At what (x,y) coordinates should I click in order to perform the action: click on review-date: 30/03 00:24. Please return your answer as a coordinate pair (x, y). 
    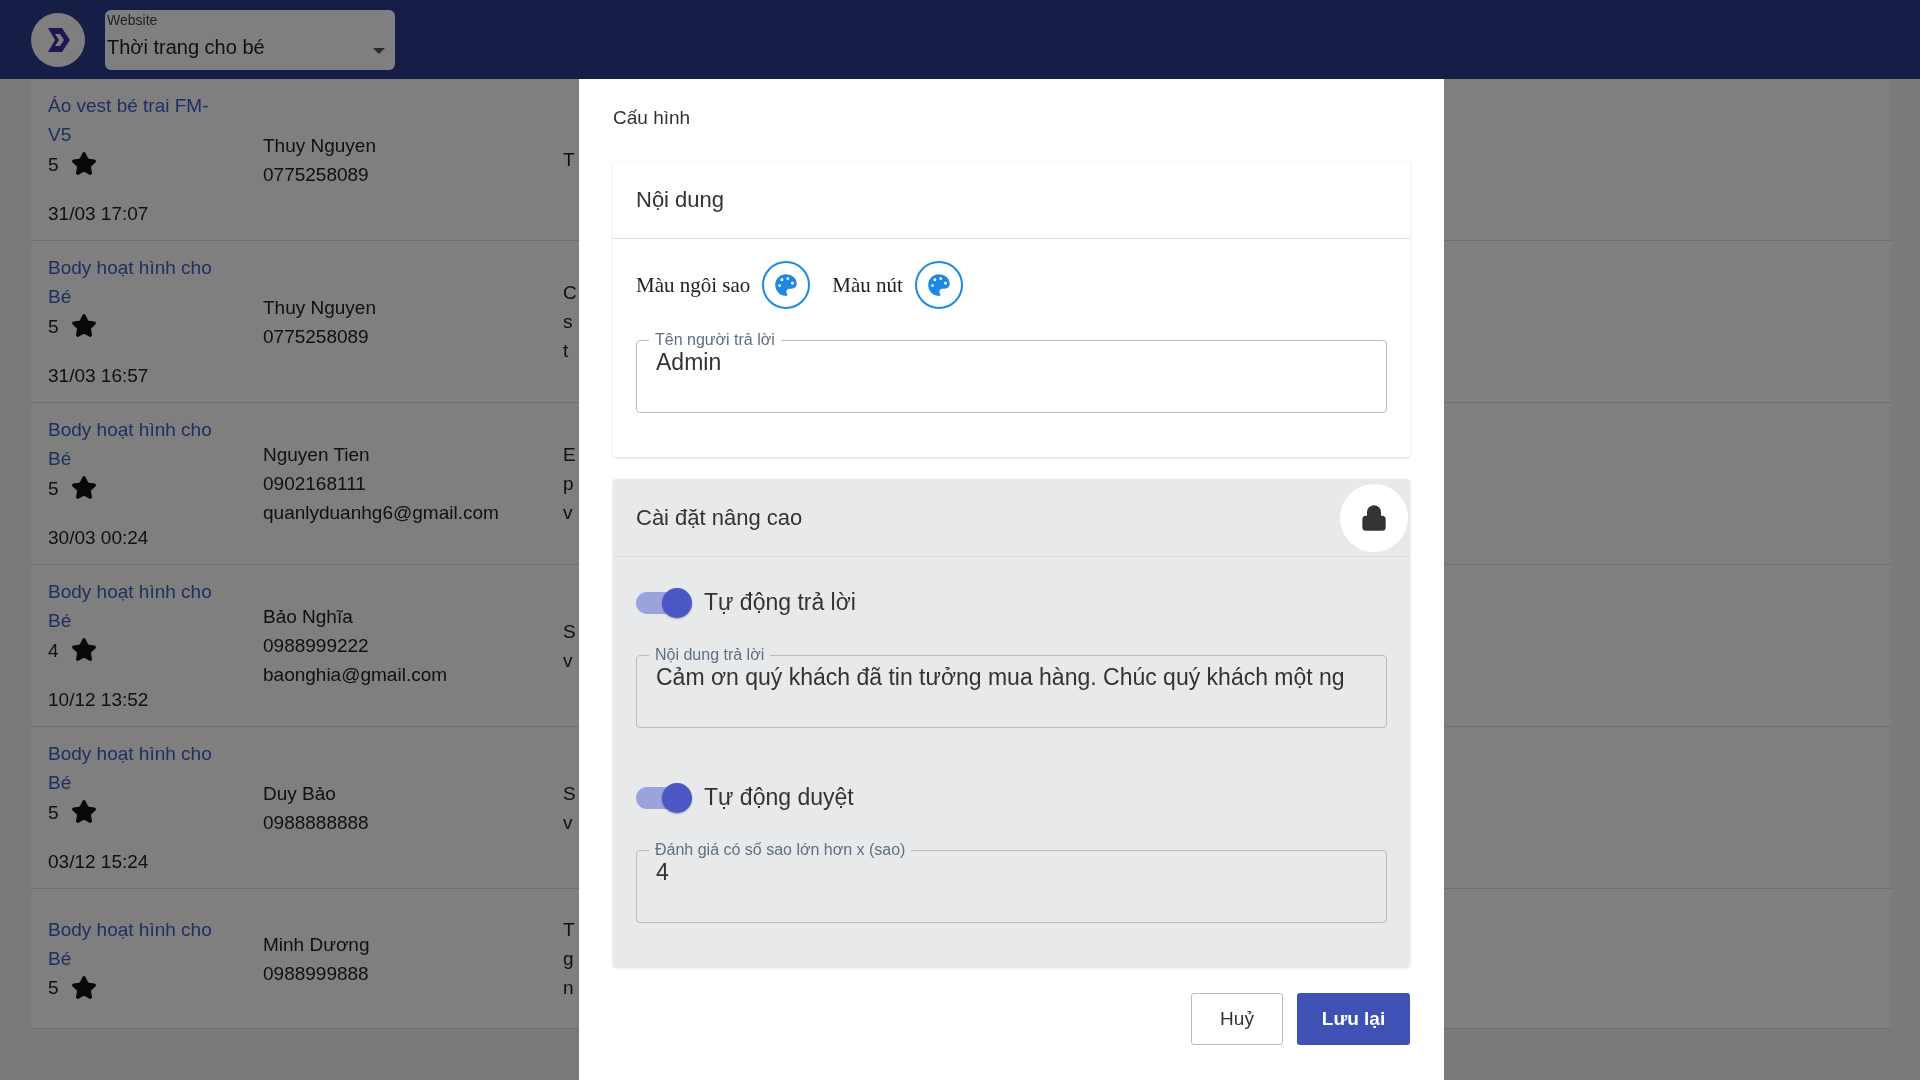
    Looking at the image, I should click on (99, 538).